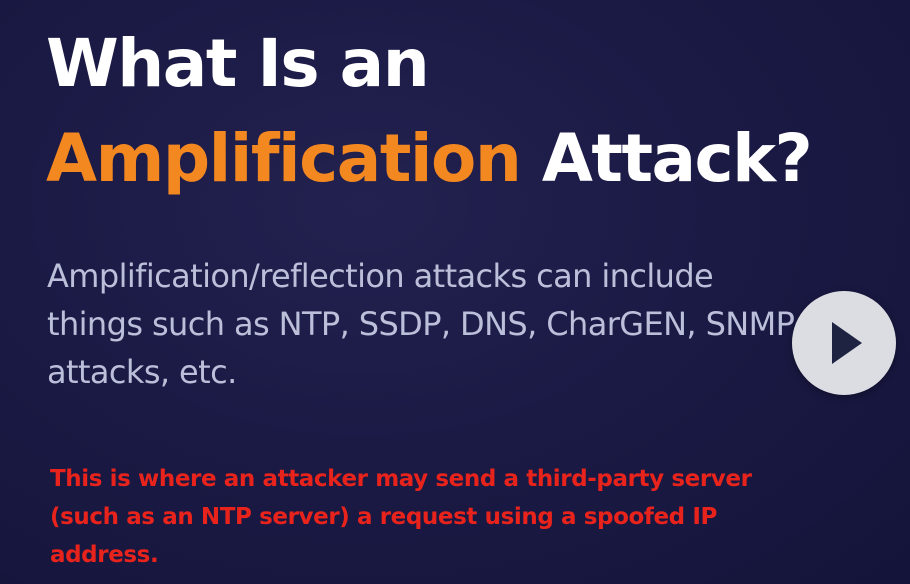 Image resolution: width=910 pixels, height=584 pixels. I want to click on play-button, so click(844, 343).